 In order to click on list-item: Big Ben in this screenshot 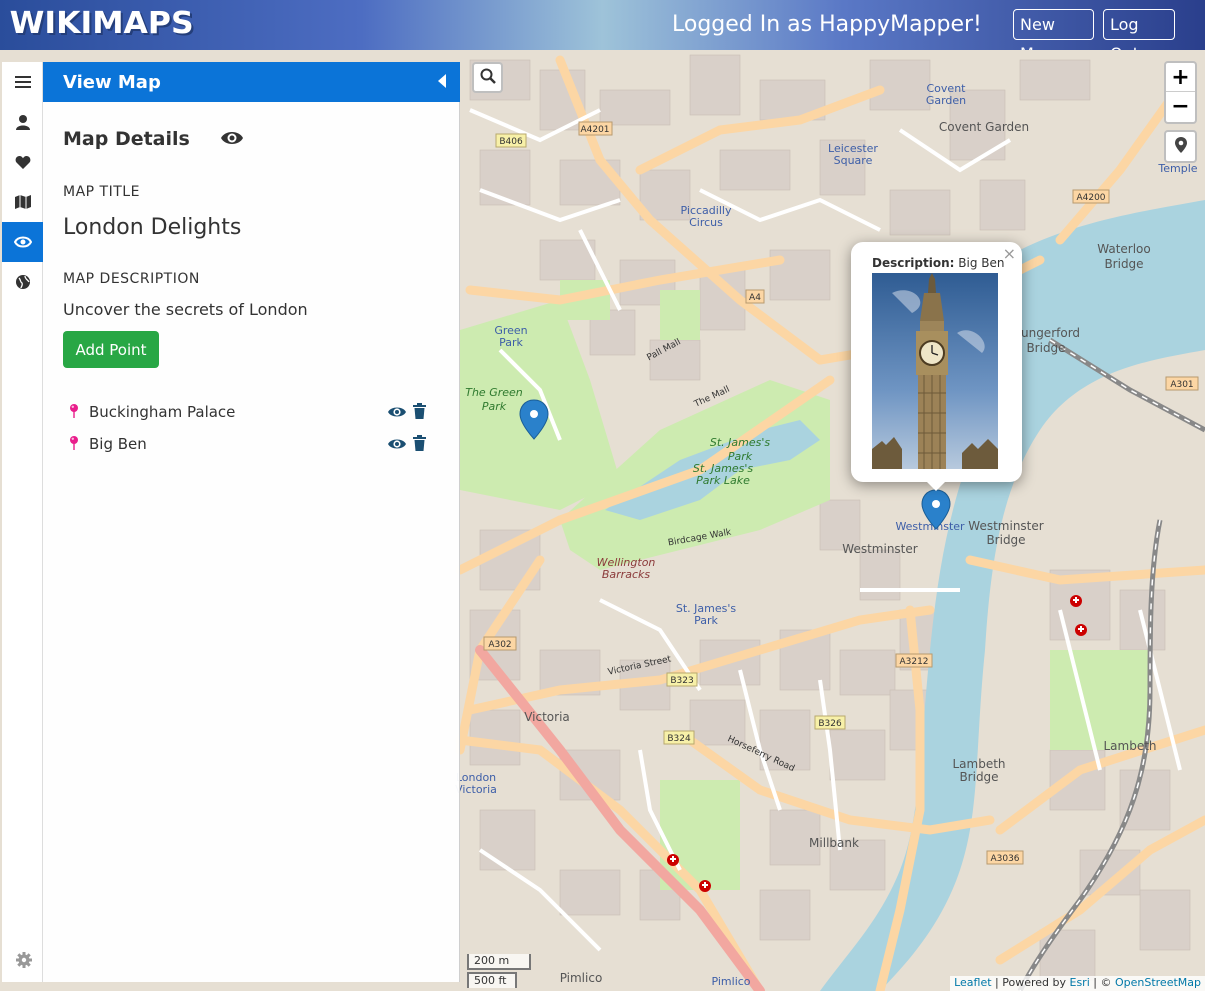, I will do `click(253, 445)`.